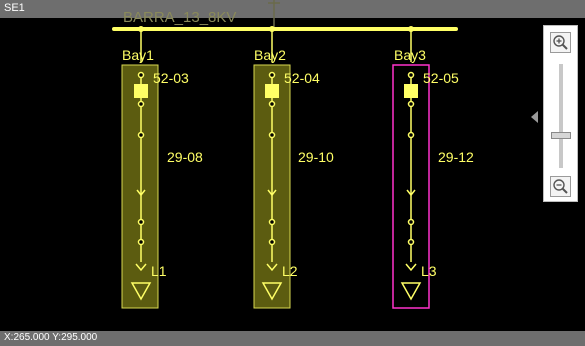  What do you see at coordinates (185, 157) in the screenshot?
I see `switch-label: 29-08` at bounding box center [185, 157].